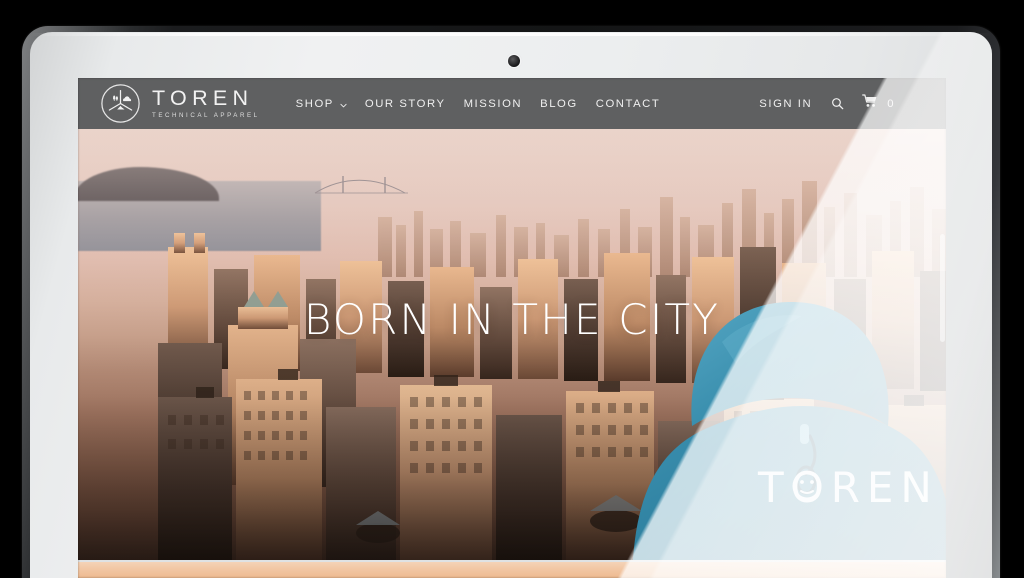  Describe the element at coordinates (890, 103) in the screenshot. I see `cart-count: 0` at that location.